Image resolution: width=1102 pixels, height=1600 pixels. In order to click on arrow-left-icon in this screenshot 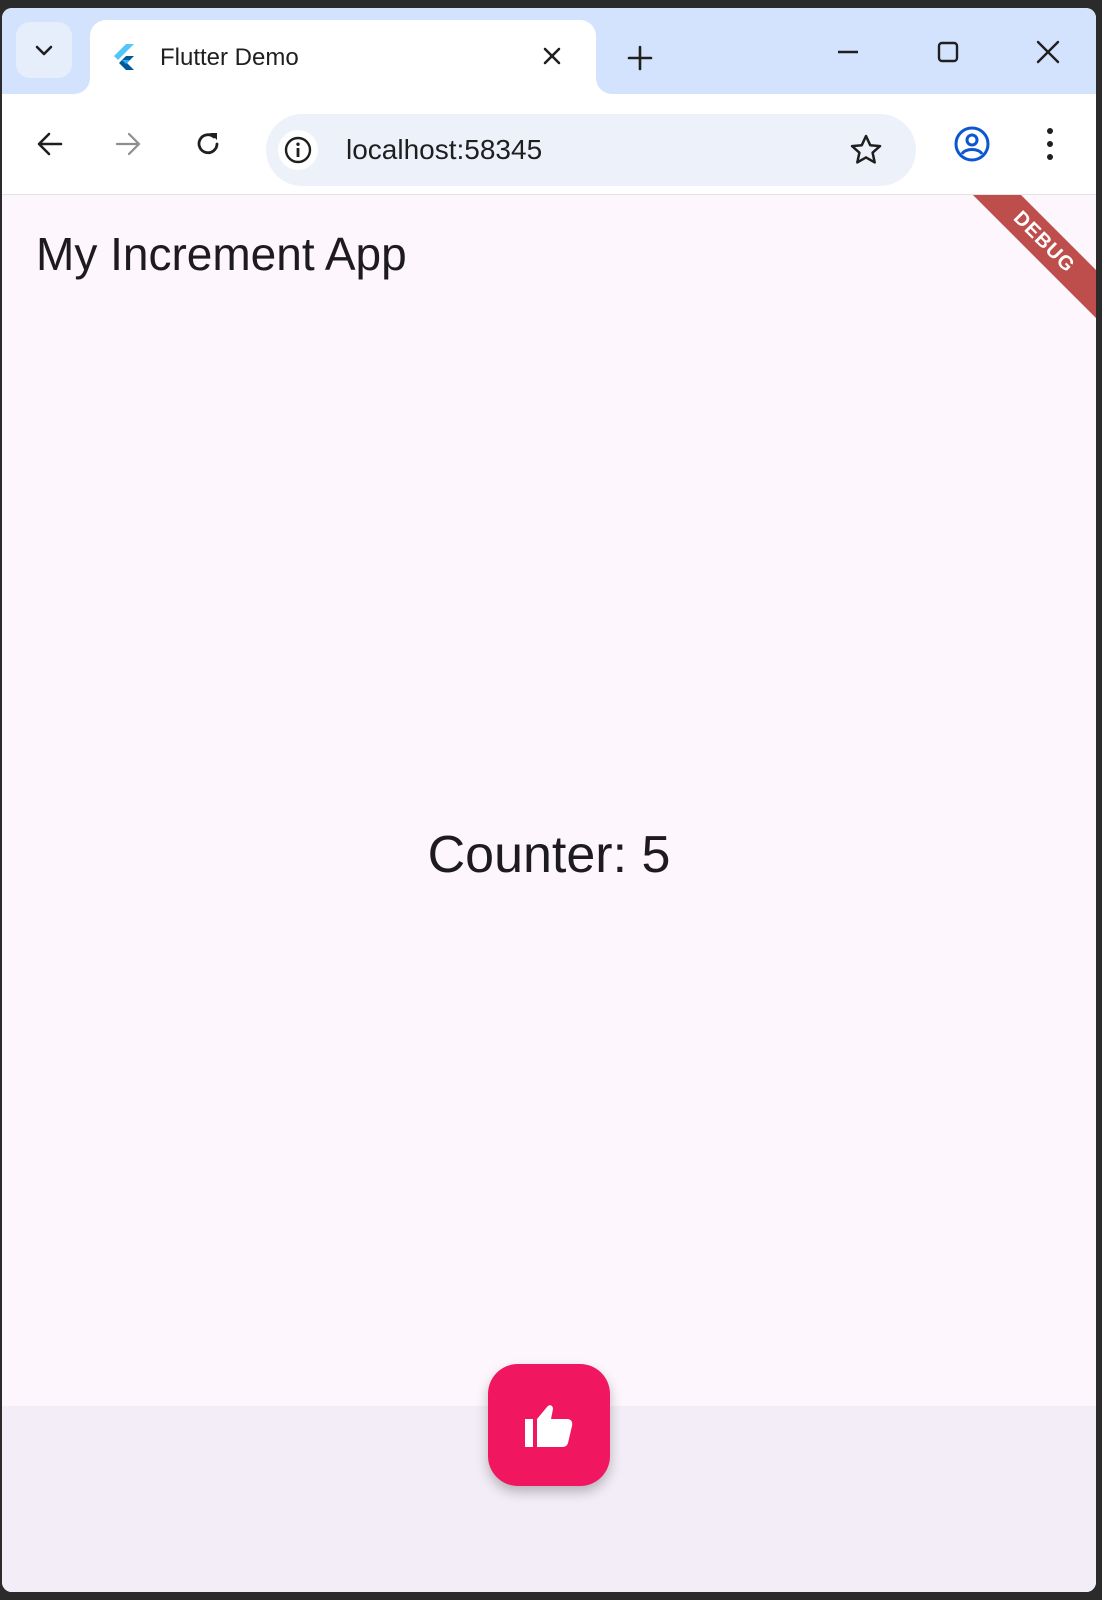, I will do `click(50, 144)`.